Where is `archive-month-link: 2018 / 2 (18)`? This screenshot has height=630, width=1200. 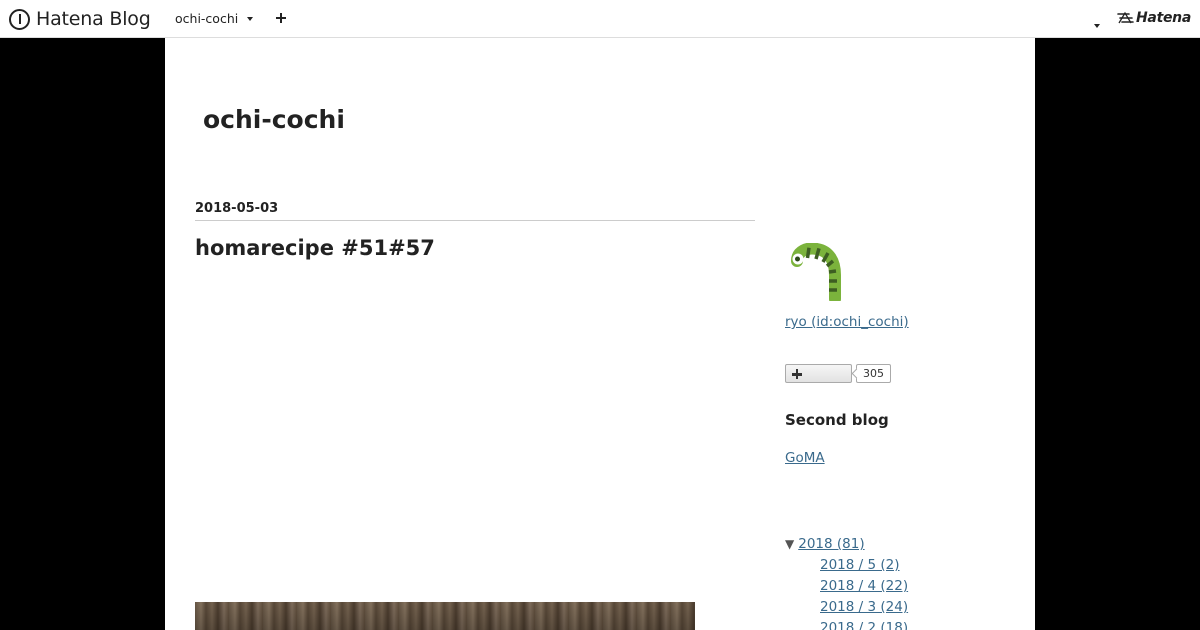 archive-month-link: 2018 / 2 (18) is located at coordinates (864, 625).